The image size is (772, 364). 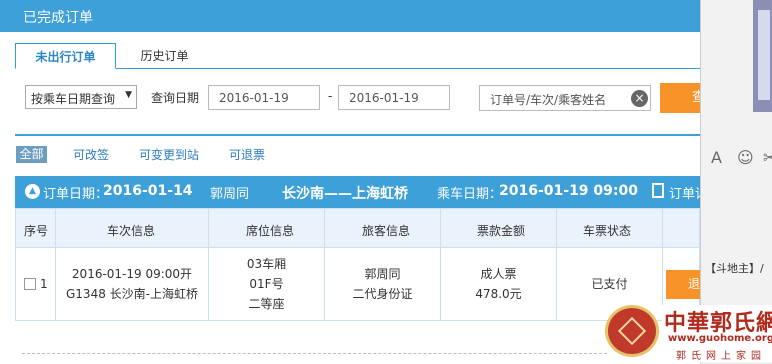 I want to click on clear-icon: ×, so click(x=639, y=98).